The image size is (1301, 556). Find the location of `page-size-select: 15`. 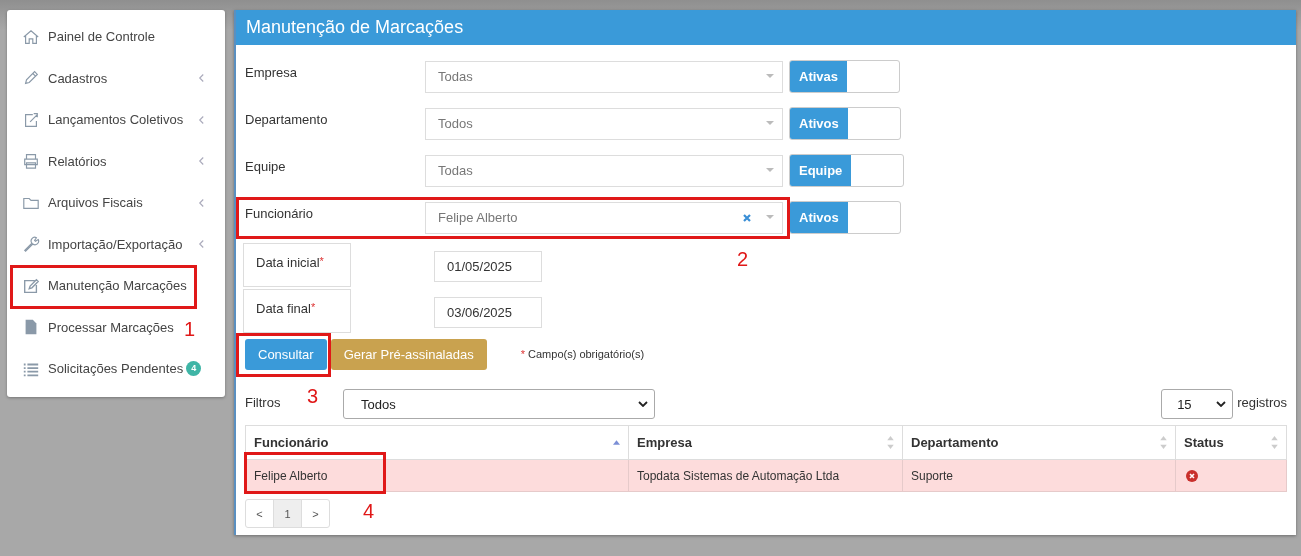

page-size-select: 15 is located at coordinates (1197, 404).